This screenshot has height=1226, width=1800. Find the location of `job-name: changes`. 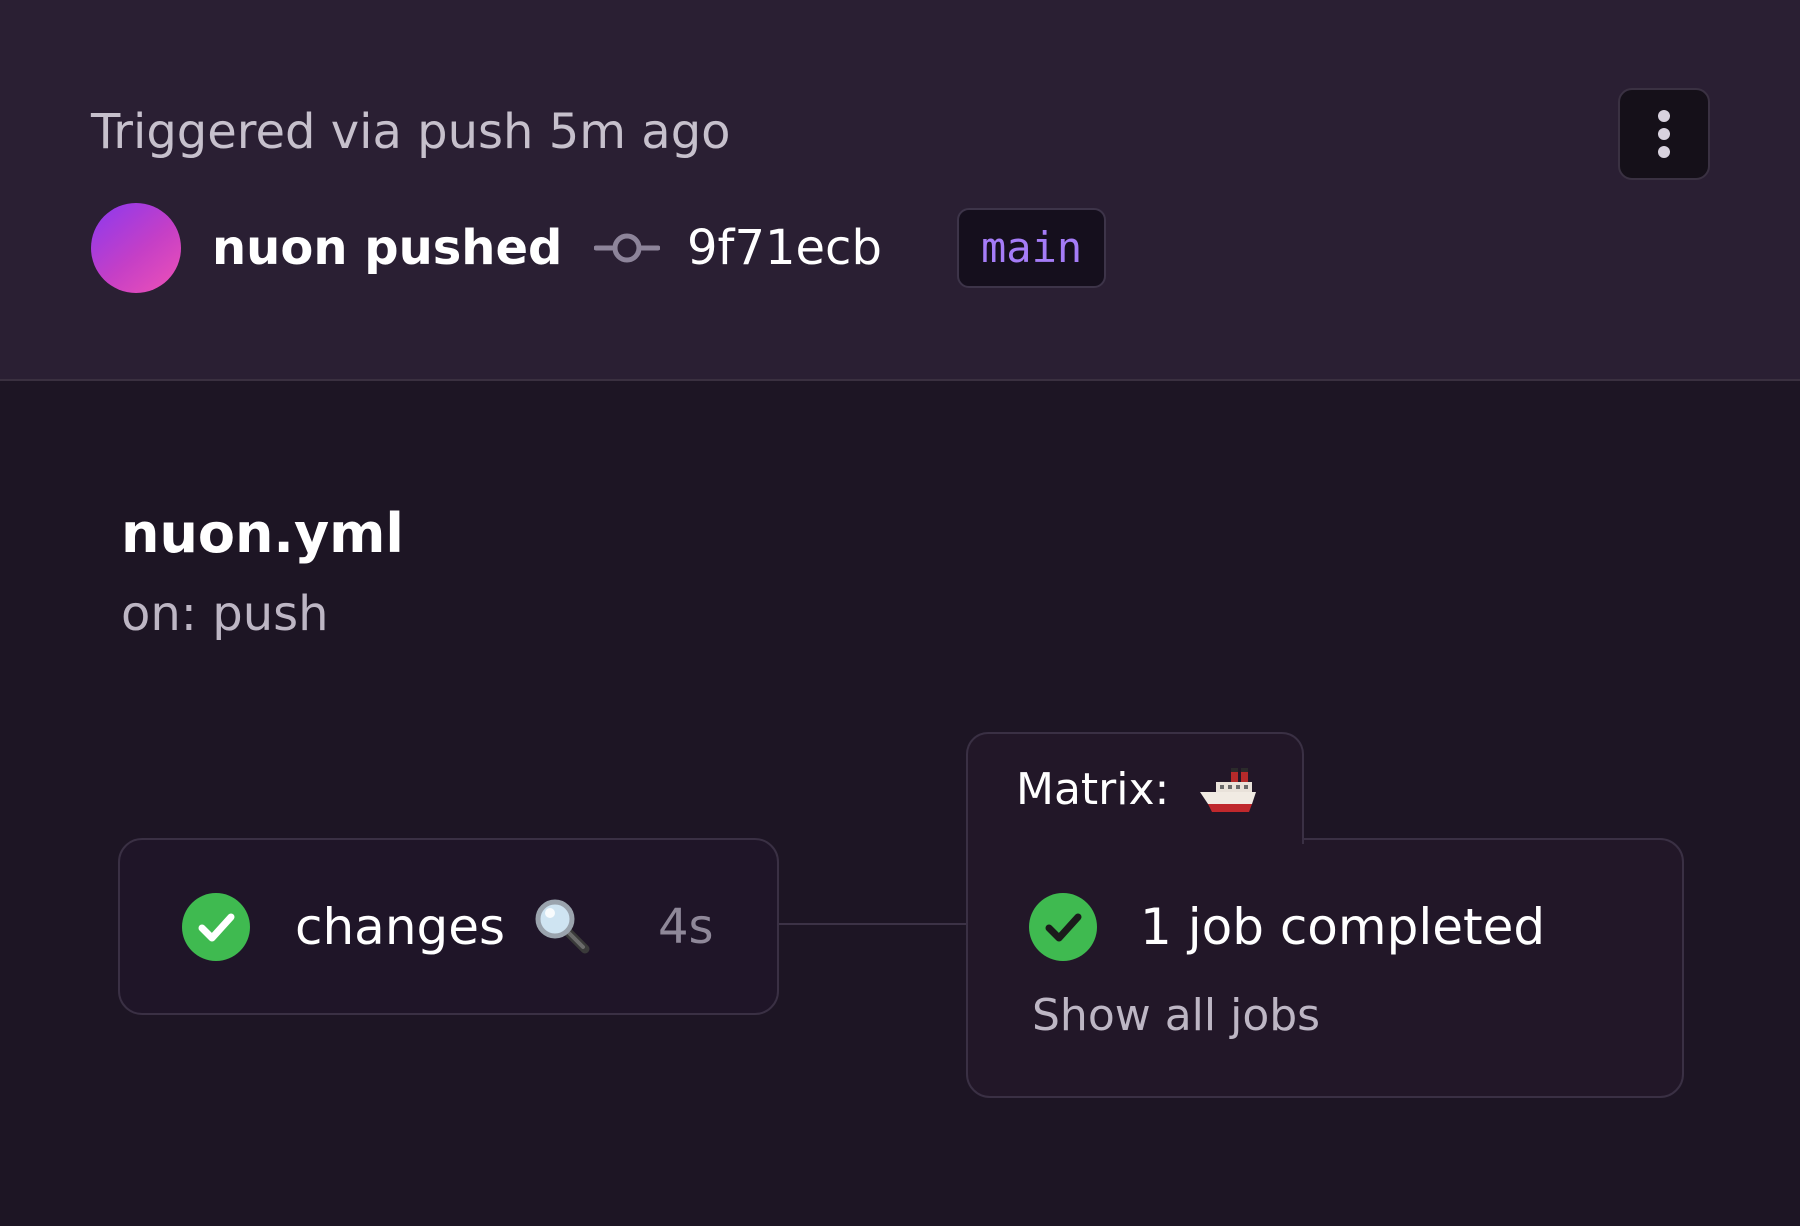

job-name: changes is located at coordinates (400, 927).